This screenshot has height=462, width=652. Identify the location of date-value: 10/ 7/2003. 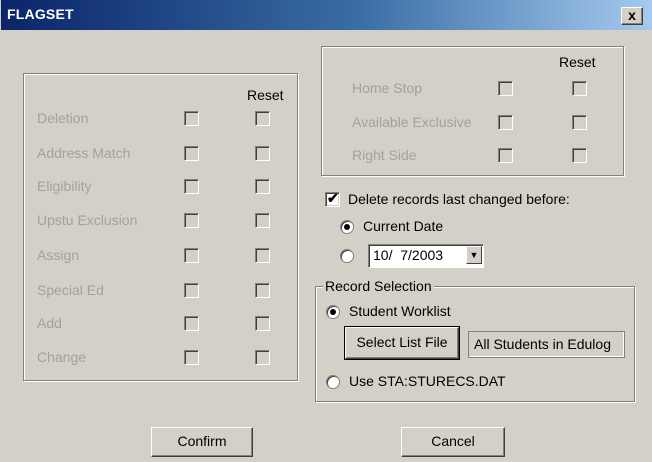
(408, 255).